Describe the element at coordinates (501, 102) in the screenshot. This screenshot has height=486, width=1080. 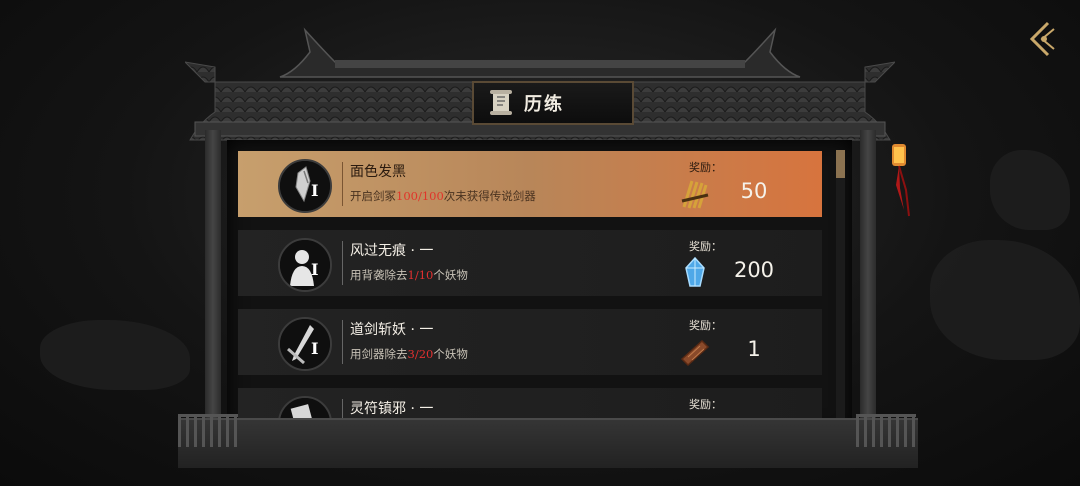
I see `scroll-icon` at that location.